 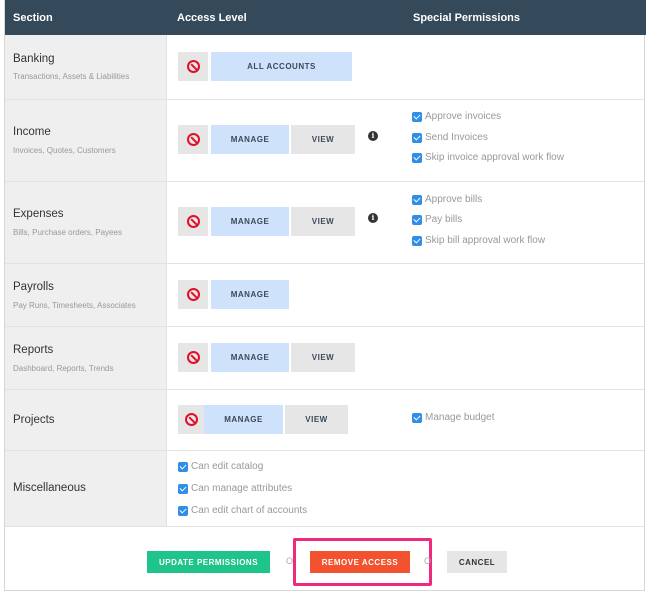 What do you see at coordinates (71, 76) in the screenshot?
I see `row-subtitle: Transactions, Assets & Liabilities` at bounding box center [71, 76].